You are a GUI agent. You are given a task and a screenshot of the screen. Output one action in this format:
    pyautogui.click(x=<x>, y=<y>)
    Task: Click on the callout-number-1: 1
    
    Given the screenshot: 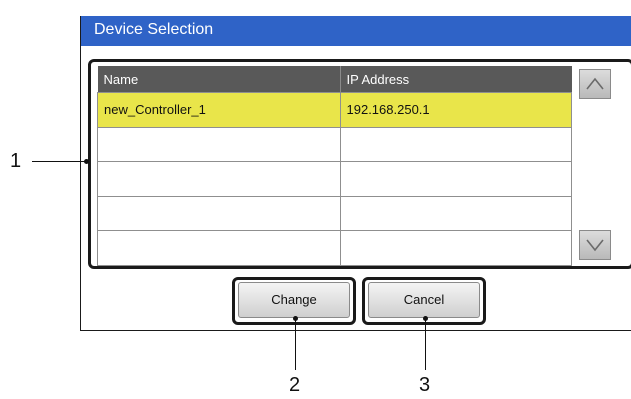 What is the action you would take?
    pyautogui.click(x=16, y=161)
    